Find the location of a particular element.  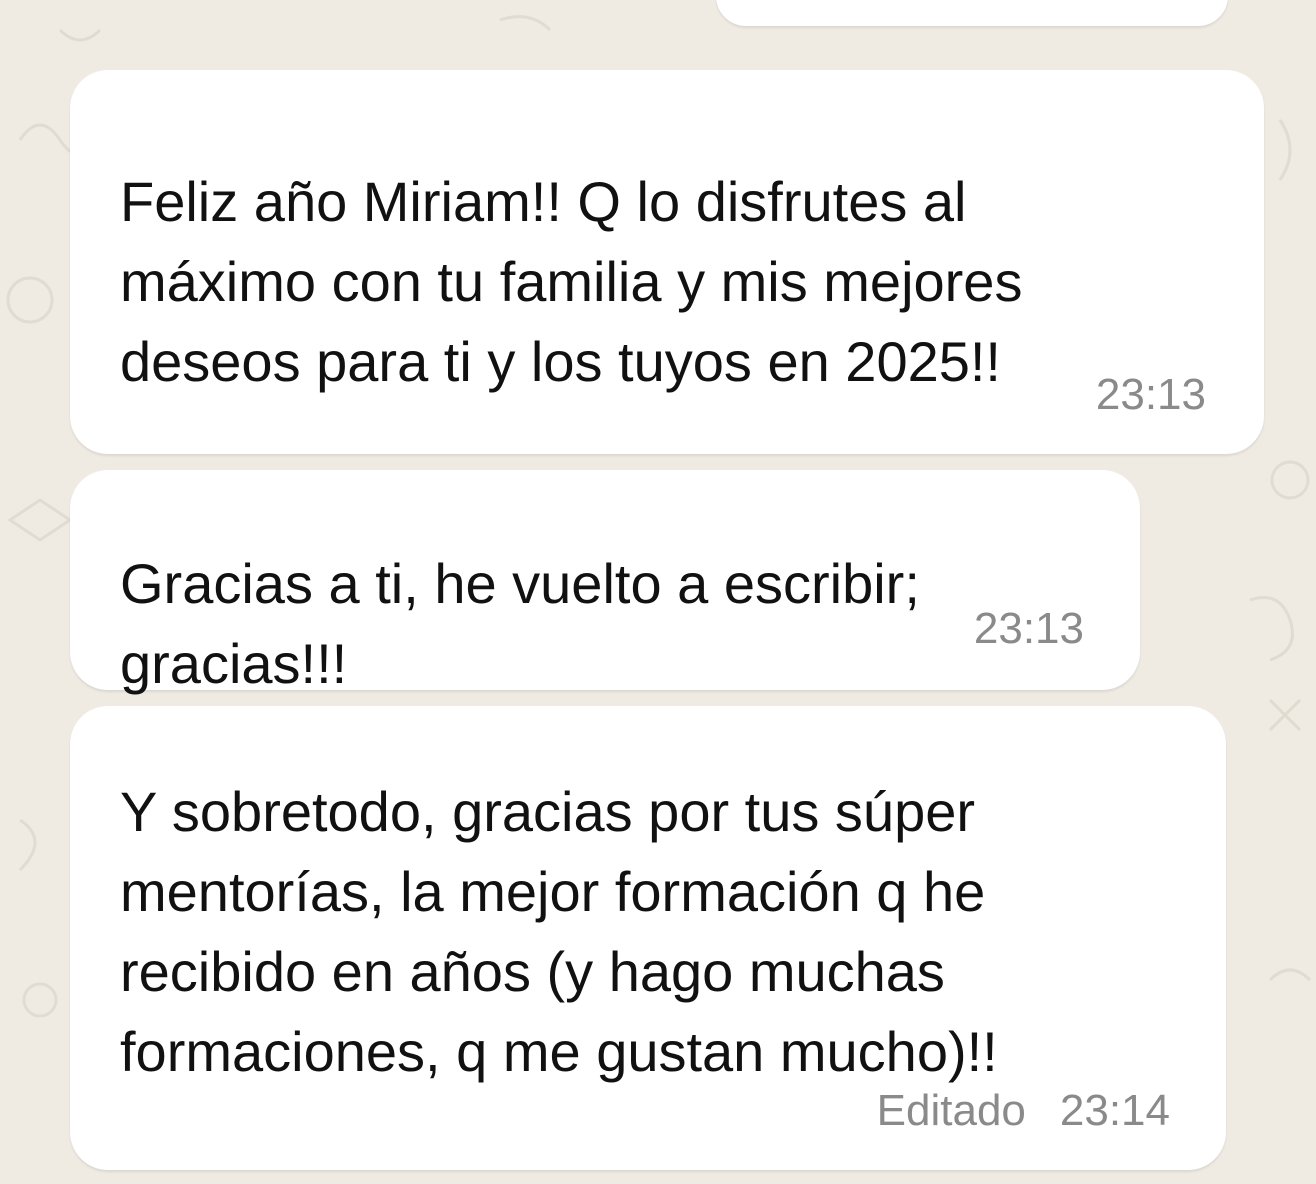

message-line: máximo con tu familia y mis mejores is located at coordinates (571, 281).